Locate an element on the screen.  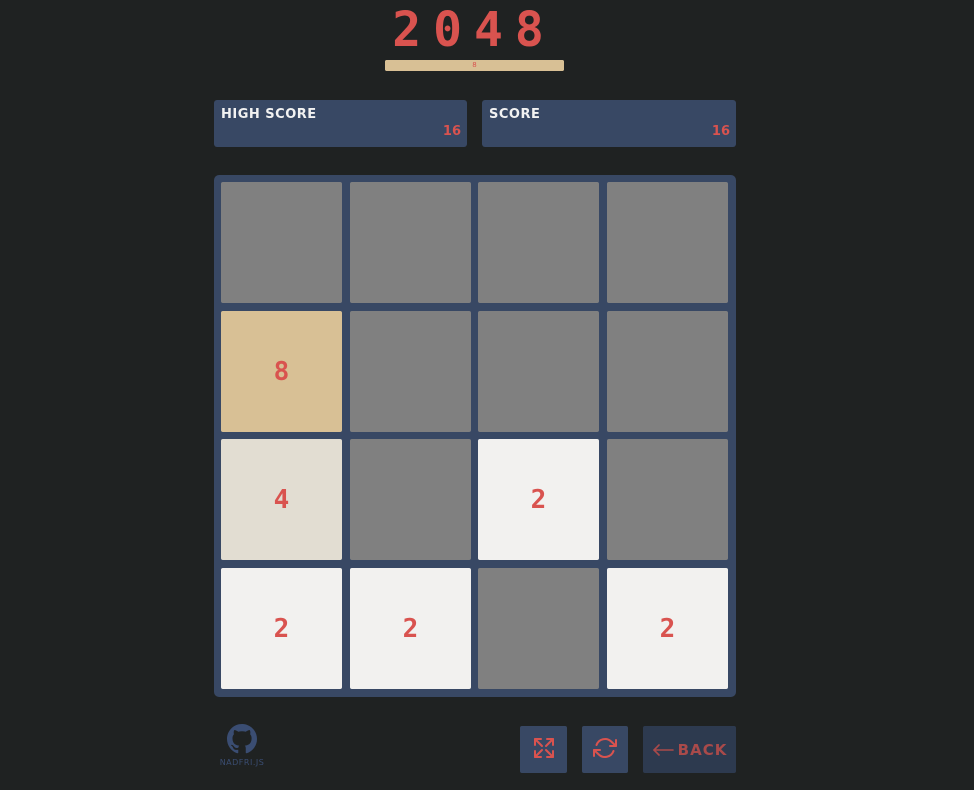
back-button: BACK is located at coordinates (689, 749).